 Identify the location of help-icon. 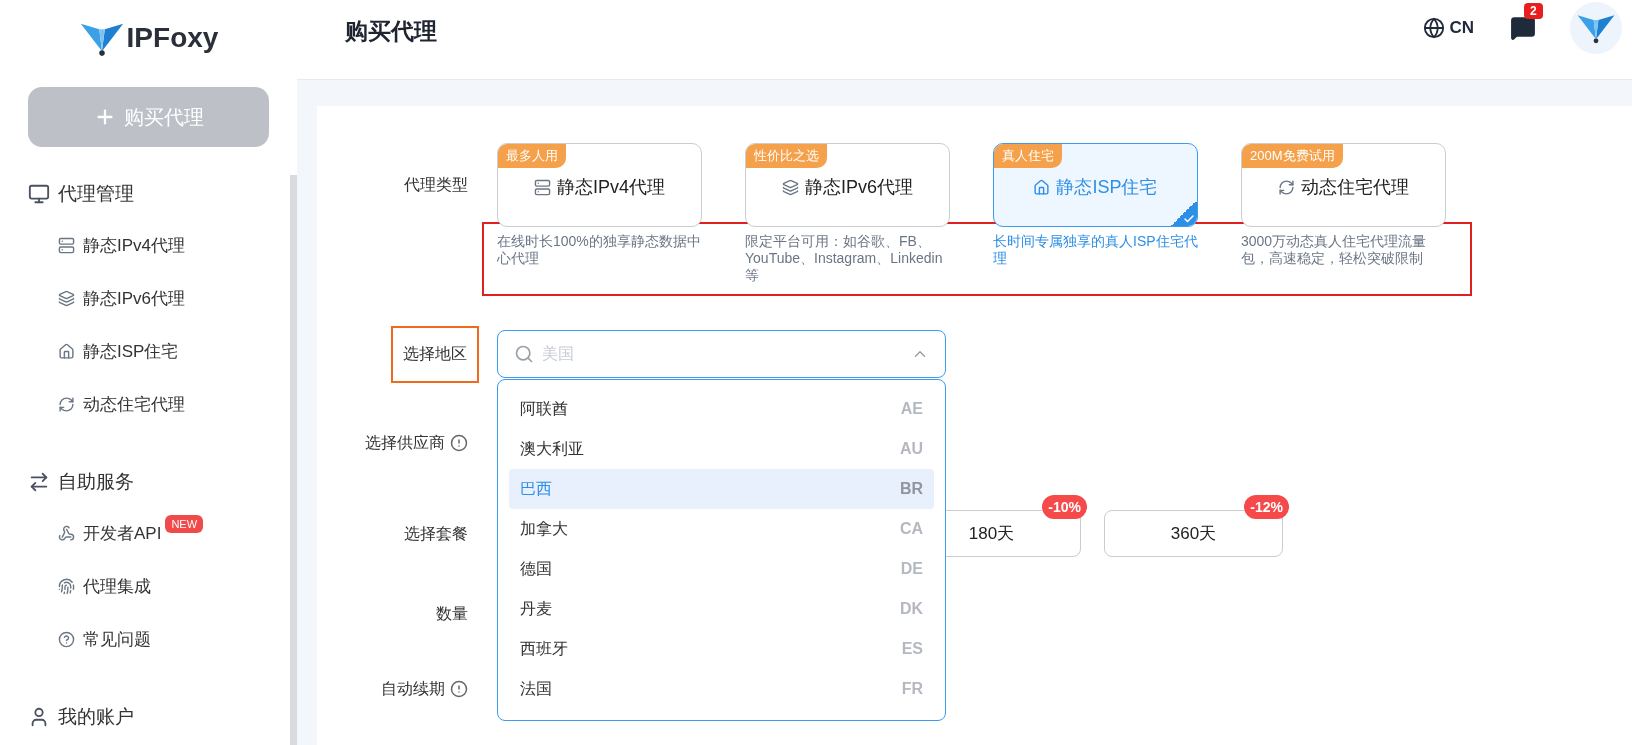
(66, 639).